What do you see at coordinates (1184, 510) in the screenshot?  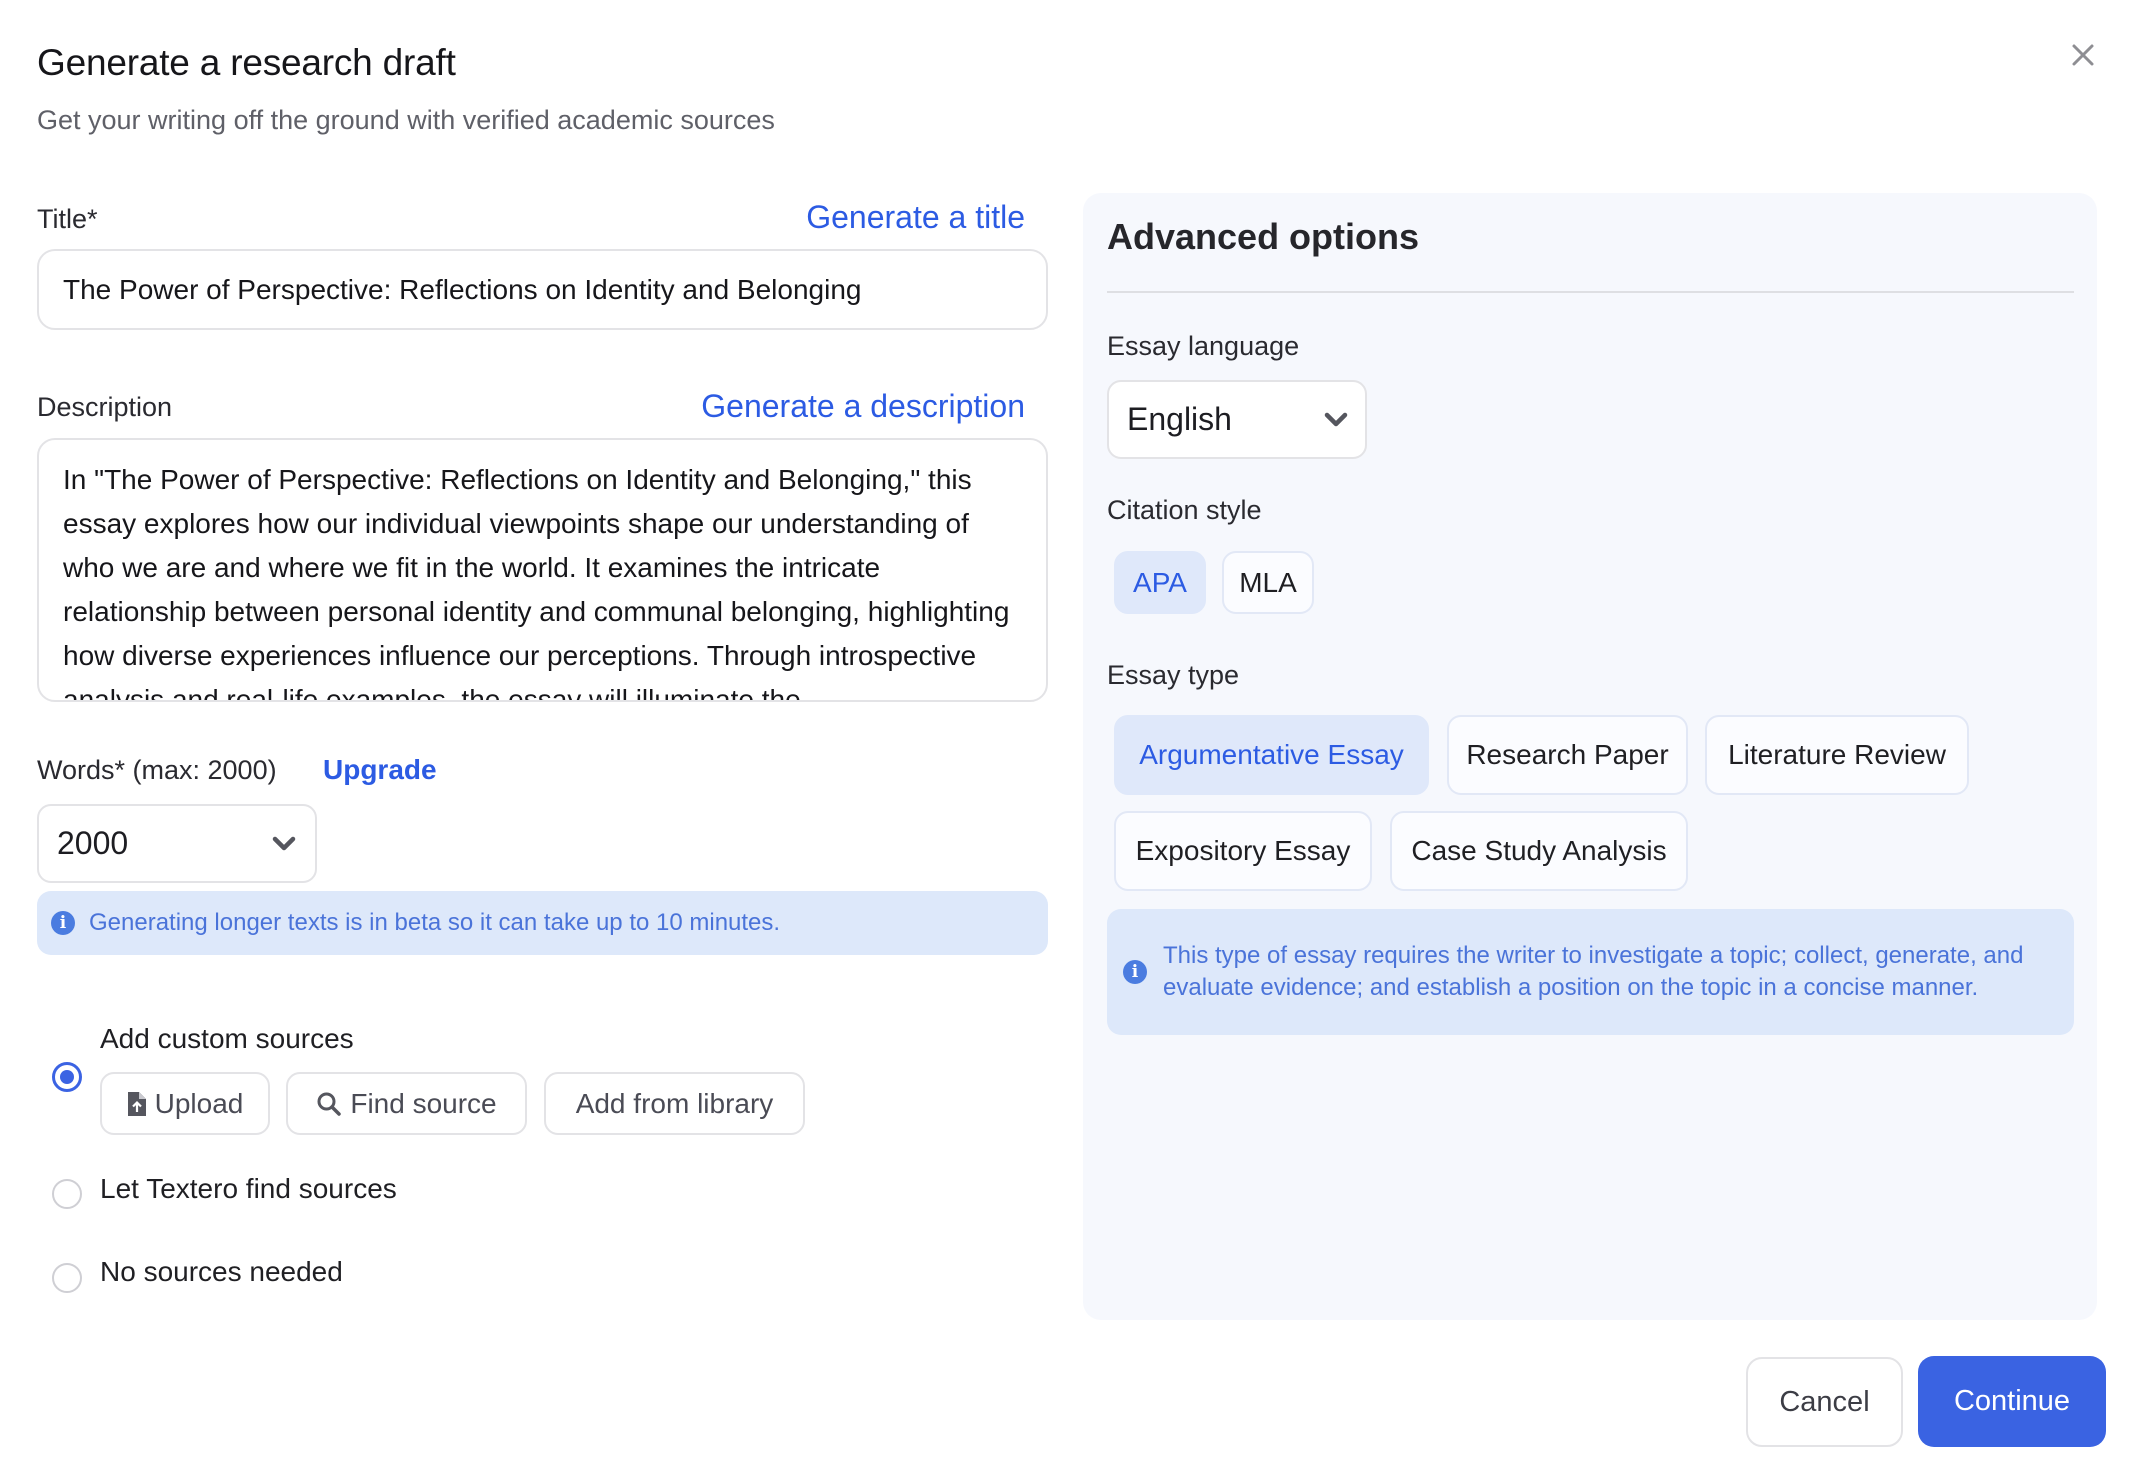 I see `citation-style-label: Citation style` at bounding box center [1184, 510].